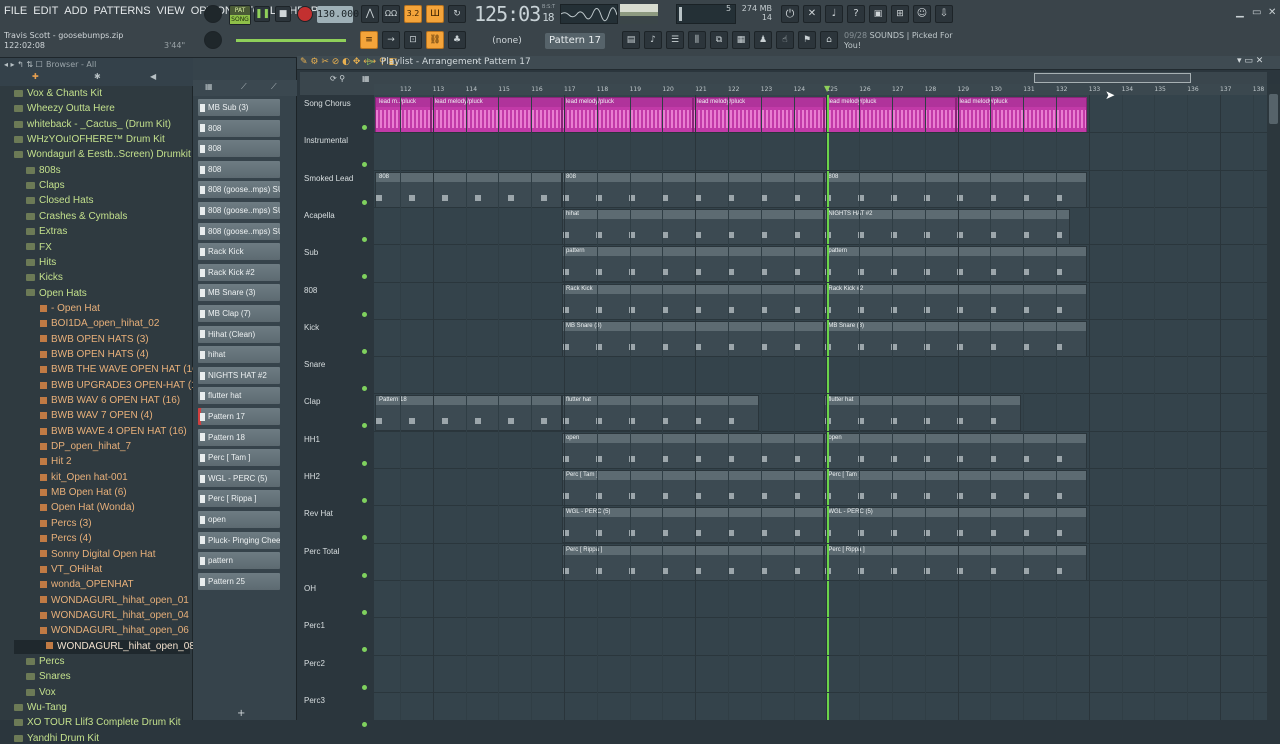  Describe the element at coordinates (122, 11) in the screenshot. I see `menu-item-patterns: PATTERNS` at that location.